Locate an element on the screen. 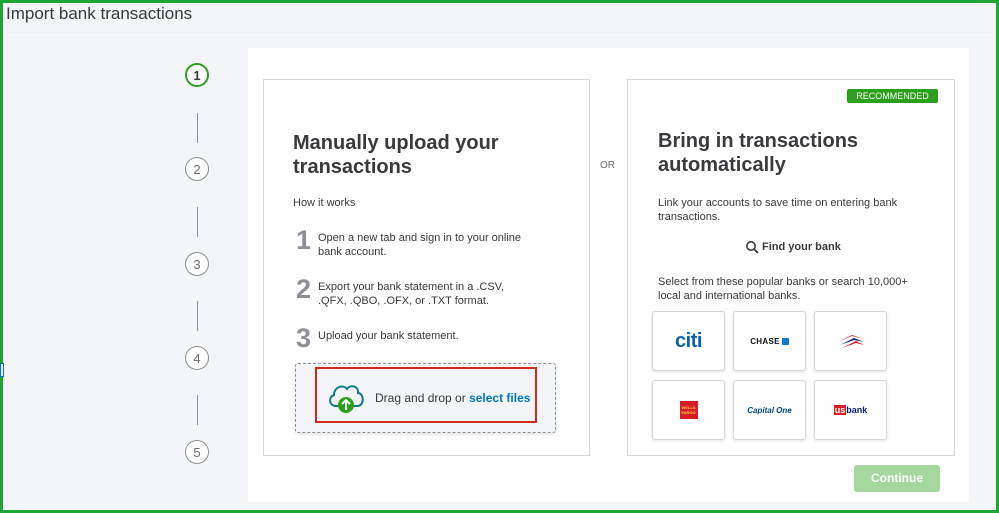  us-bank-logo-us: us is located at coordinates (840, 410).